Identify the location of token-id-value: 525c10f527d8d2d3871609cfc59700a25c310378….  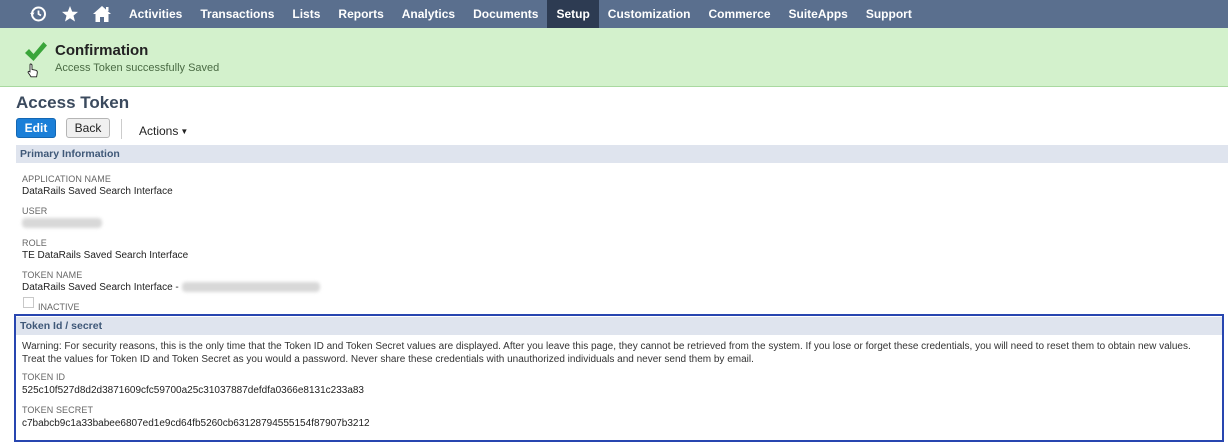
(193, 390).